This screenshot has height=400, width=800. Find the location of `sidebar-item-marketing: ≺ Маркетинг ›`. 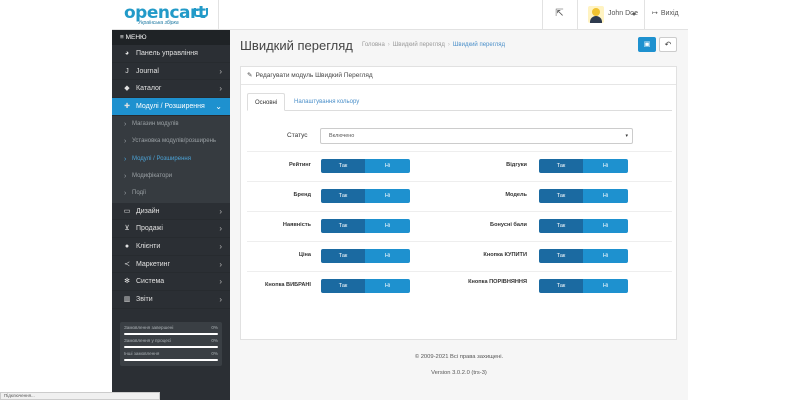

sidebar-item-marketing: ≺ Маркетинг › is located at coordinates (171, 265).